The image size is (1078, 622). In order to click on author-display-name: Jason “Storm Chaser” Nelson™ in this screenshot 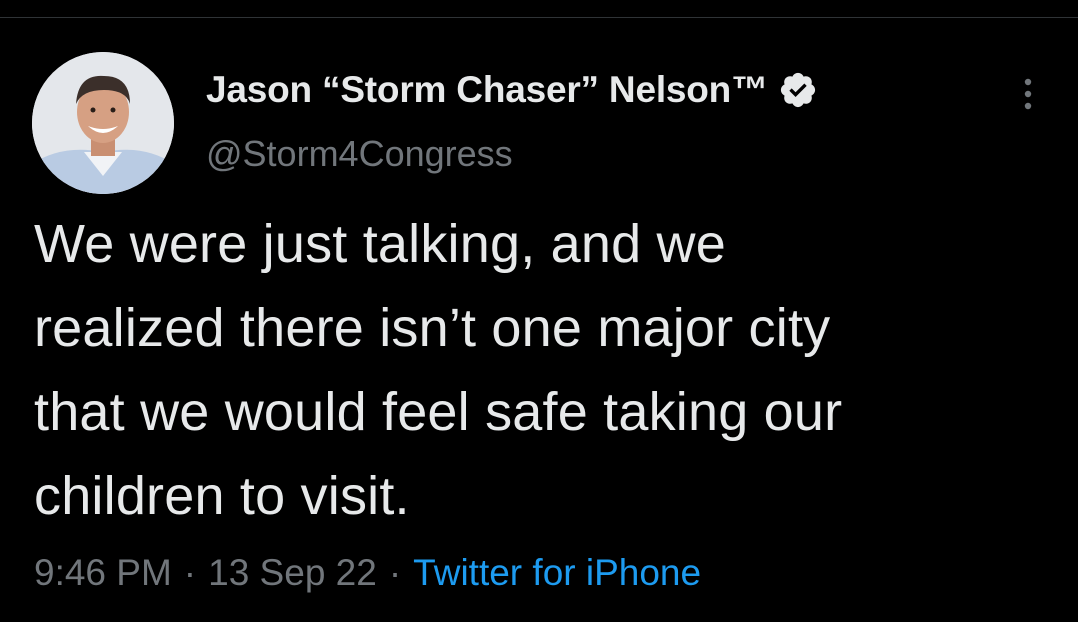, I will do `click(512, 90)`.